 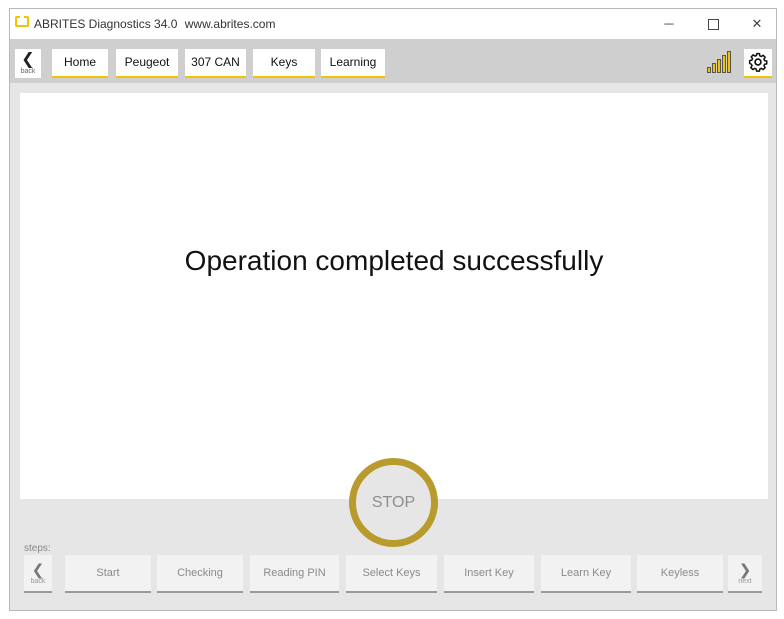 What do you see at coordinates (393, 502) in the screenshot?
I see `stop-button: STOP` at bounding box center [393, 502].